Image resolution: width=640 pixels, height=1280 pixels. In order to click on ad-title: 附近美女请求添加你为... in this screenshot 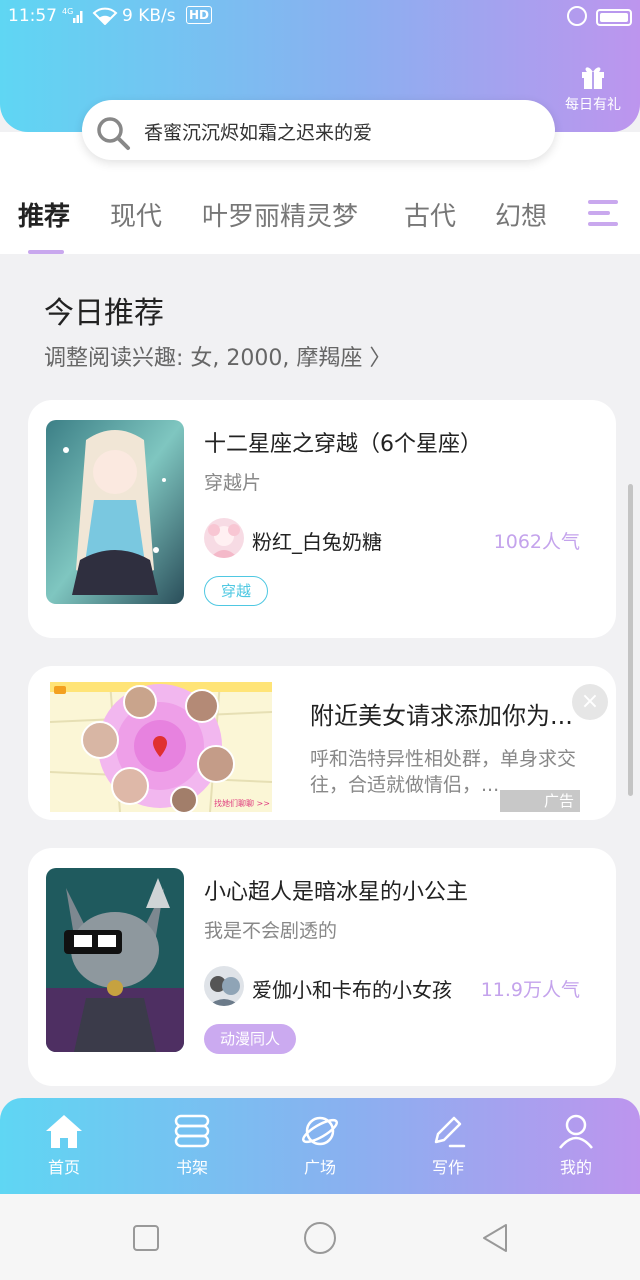, I will do `click(441, 716)`.